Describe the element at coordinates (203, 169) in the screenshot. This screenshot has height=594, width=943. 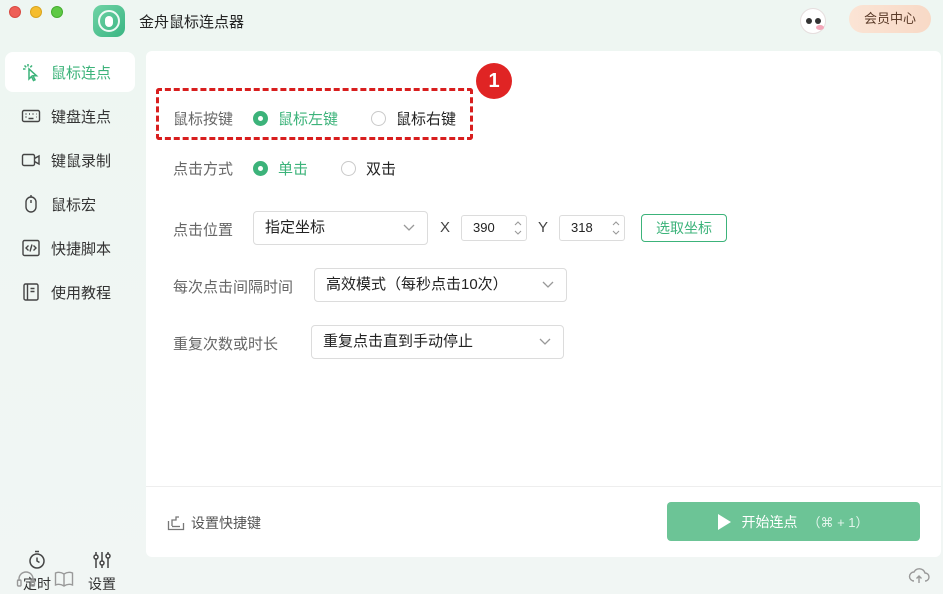
I see `click-type-label: 点击方式` at that location.